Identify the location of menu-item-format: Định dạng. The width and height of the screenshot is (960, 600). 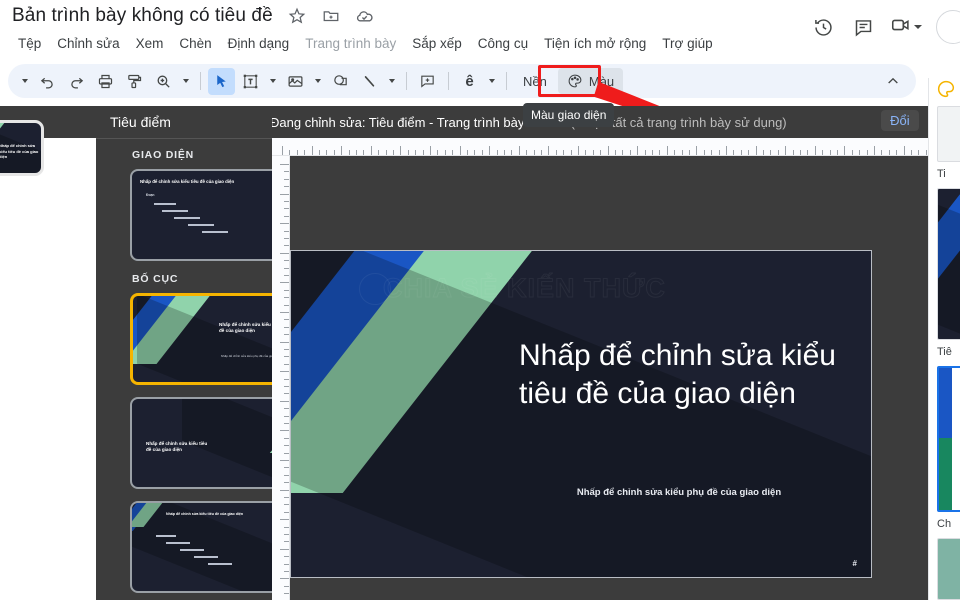
(259, 43).